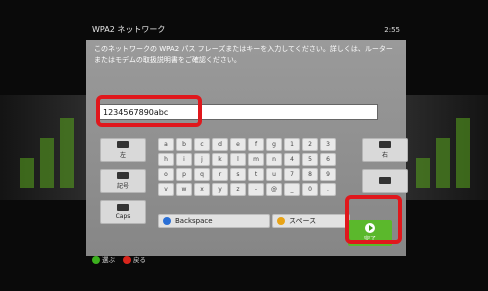  I want to click on key-3-6: @, so click(274, 189).